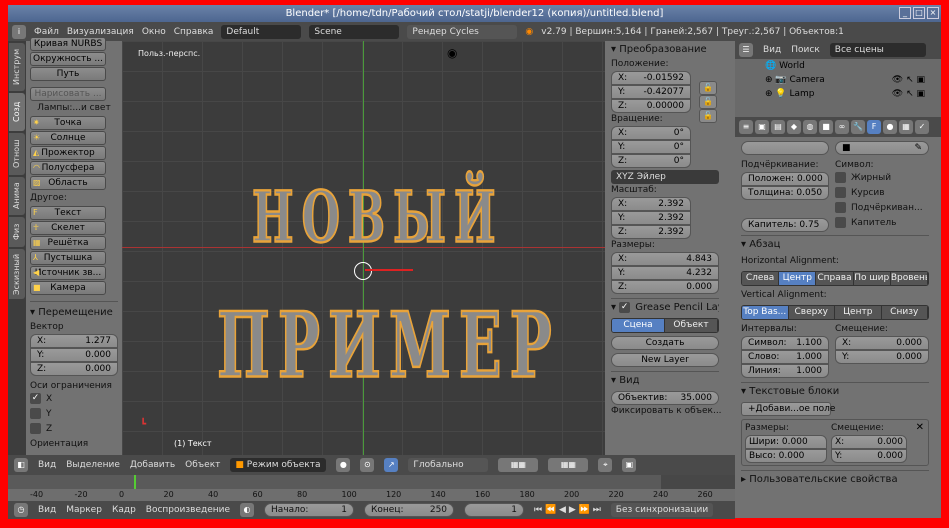 This screenshot has width=949, height=528. What do you see at coordinates (882, 224) in the screenshot?
I see `small-caps-checkbox: Капитель` at bounding box center [882, 224].